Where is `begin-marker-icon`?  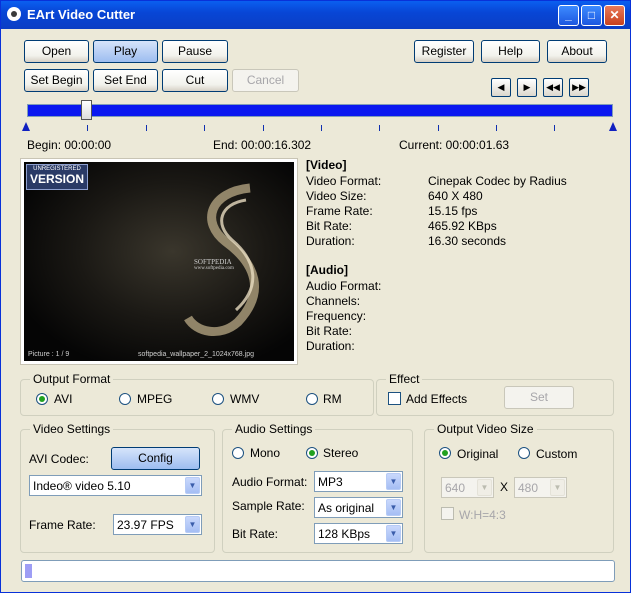 begin-marker-icon is located at coordinates (26, 126).